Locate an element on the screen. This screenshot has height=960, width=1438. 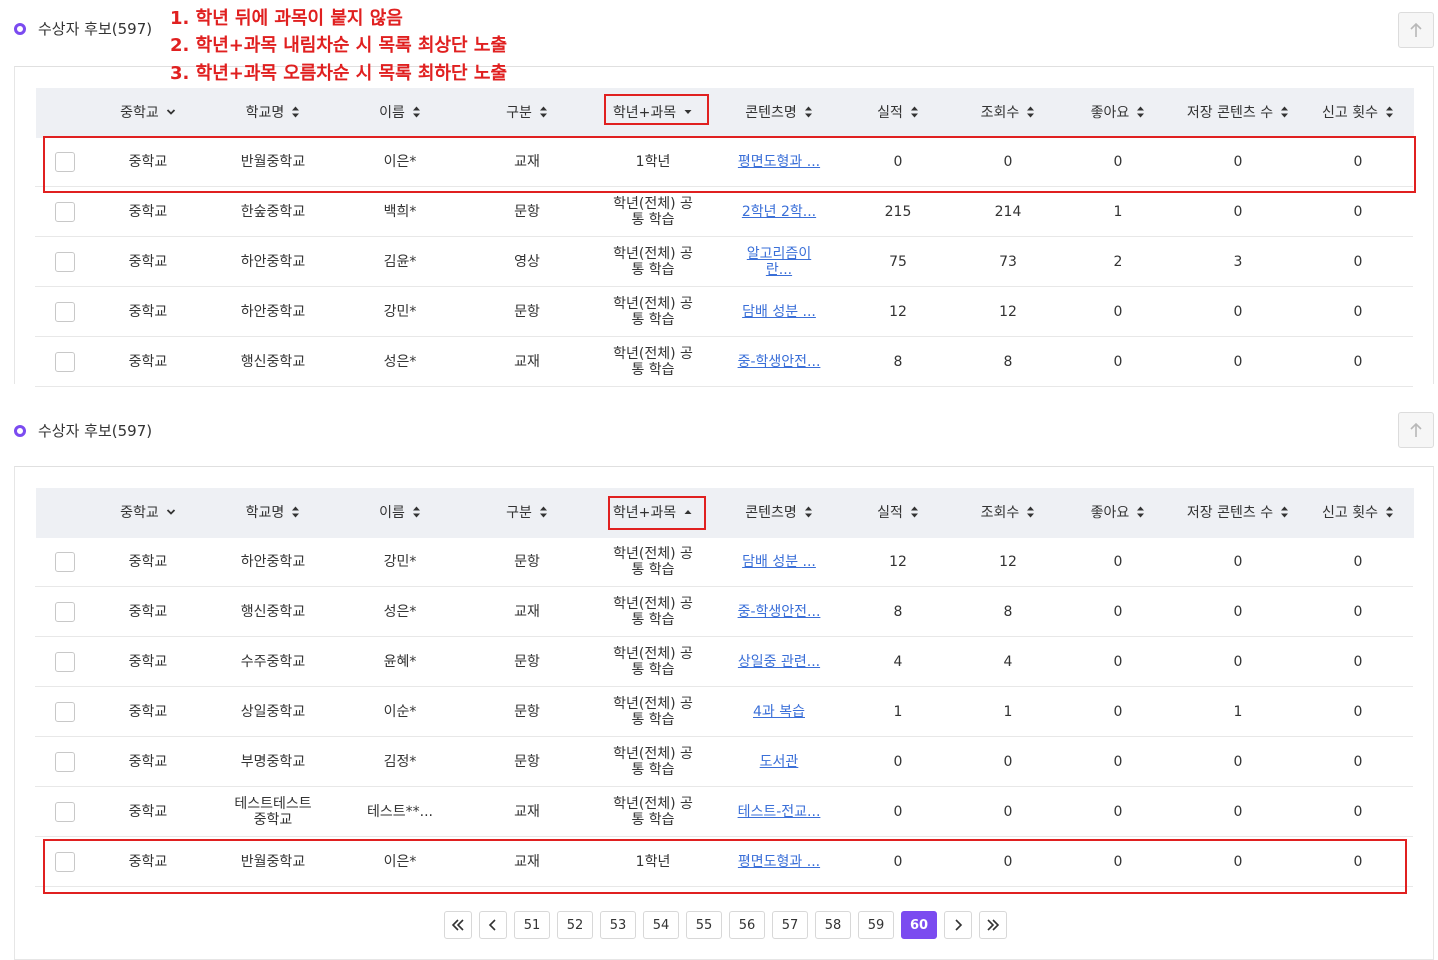
row-checkbox-cell is located at coordinates (65, 762).